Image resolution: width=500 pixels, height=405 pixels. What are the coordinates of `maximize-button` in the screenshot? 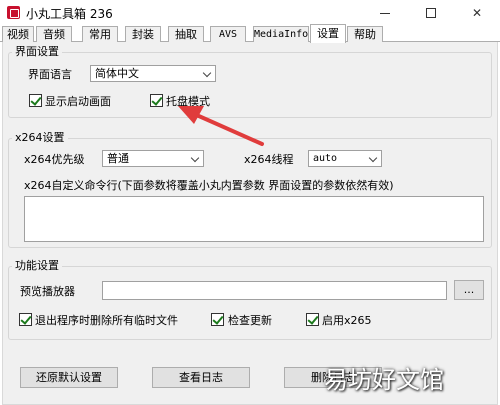 It's located at (431, 13).